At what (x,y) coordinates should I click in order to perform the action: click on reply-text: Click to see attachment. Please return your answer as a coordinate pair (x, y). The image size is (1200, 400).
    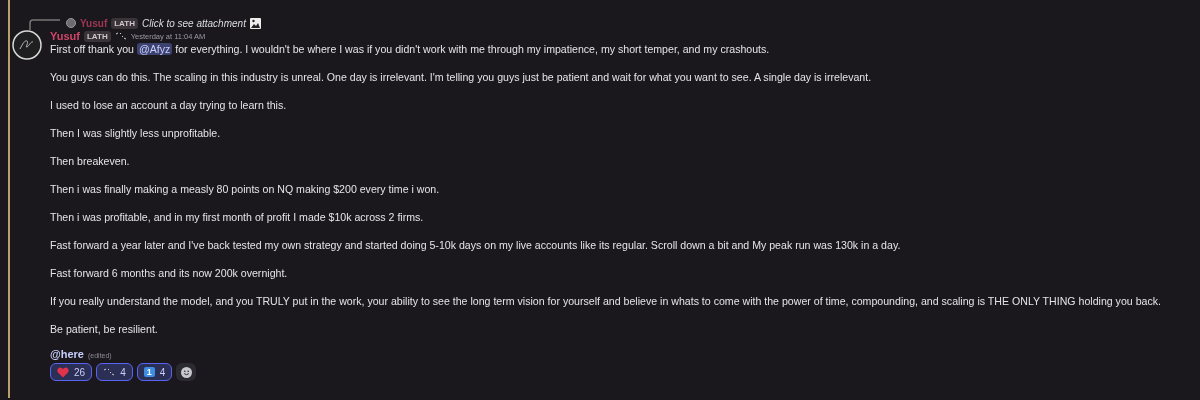
    Looking at the image, I should click on (193, 23).